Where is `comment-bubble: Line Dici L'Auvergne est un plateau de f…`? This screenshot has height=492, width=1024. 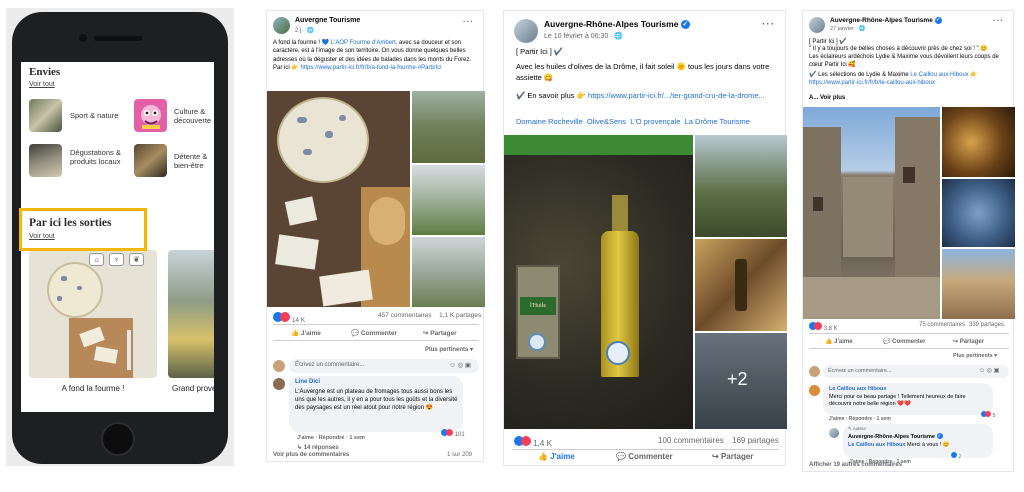 comment-bubble: Line Dici L'Auvergne est un plateau de f… is located at coordinates (376, 404).